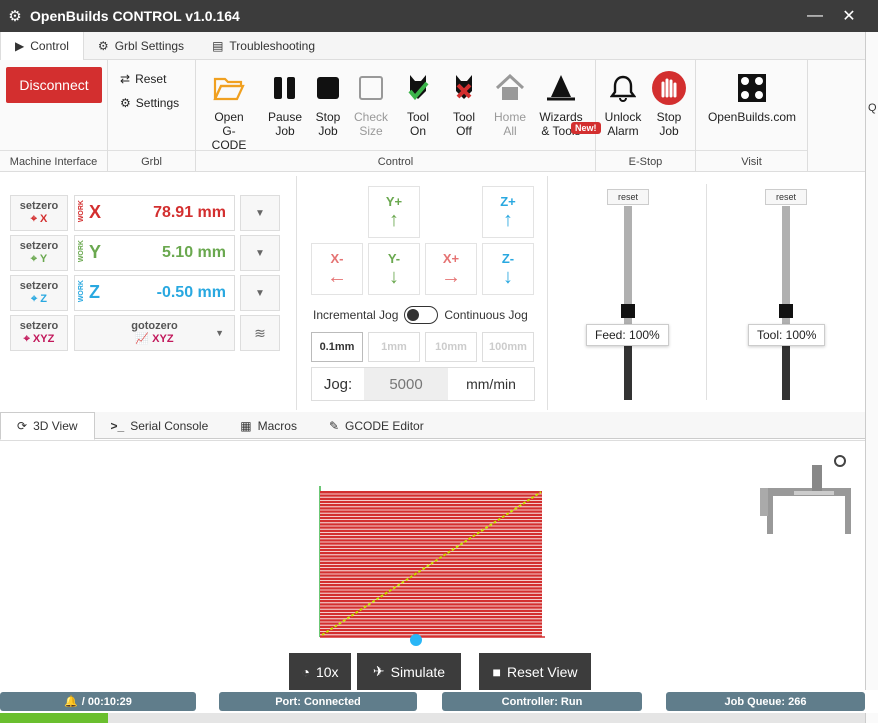  What do you see at coordinates (169, 425) in the screenshot?
I see `tab-label: Serial Console` at bounding box center [169, 425].